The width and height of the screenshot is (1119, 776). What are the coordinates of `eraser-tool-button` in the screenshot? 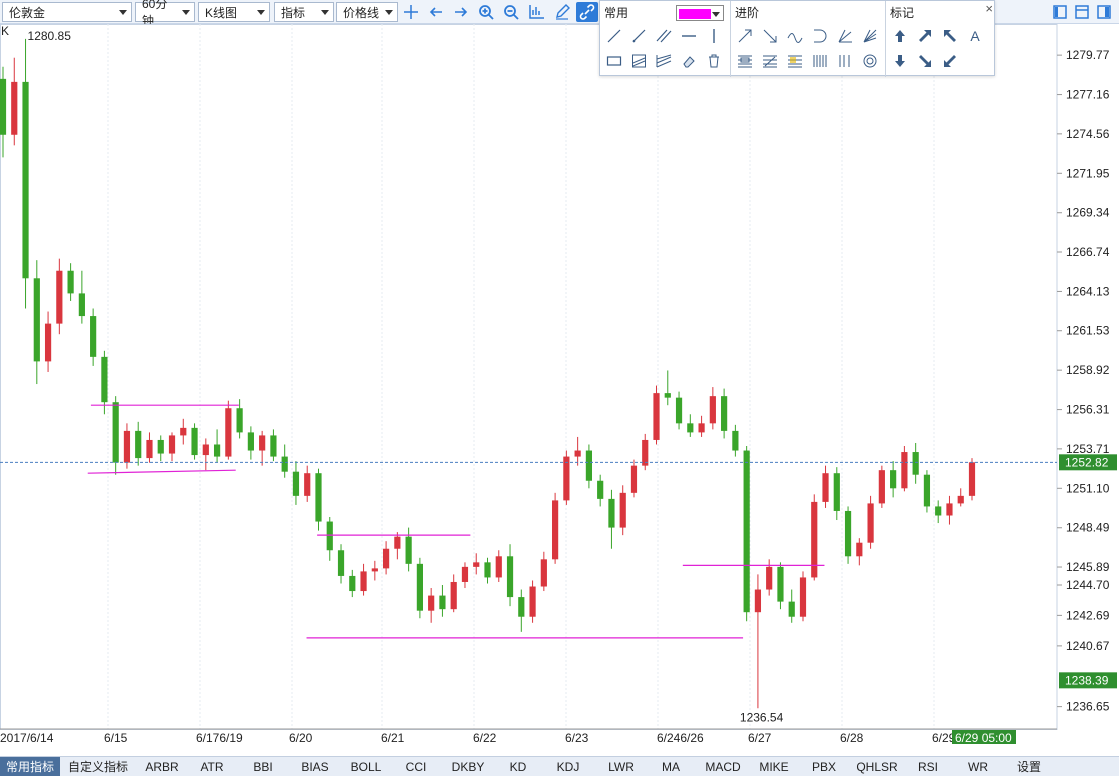 It's located at (689, 61).